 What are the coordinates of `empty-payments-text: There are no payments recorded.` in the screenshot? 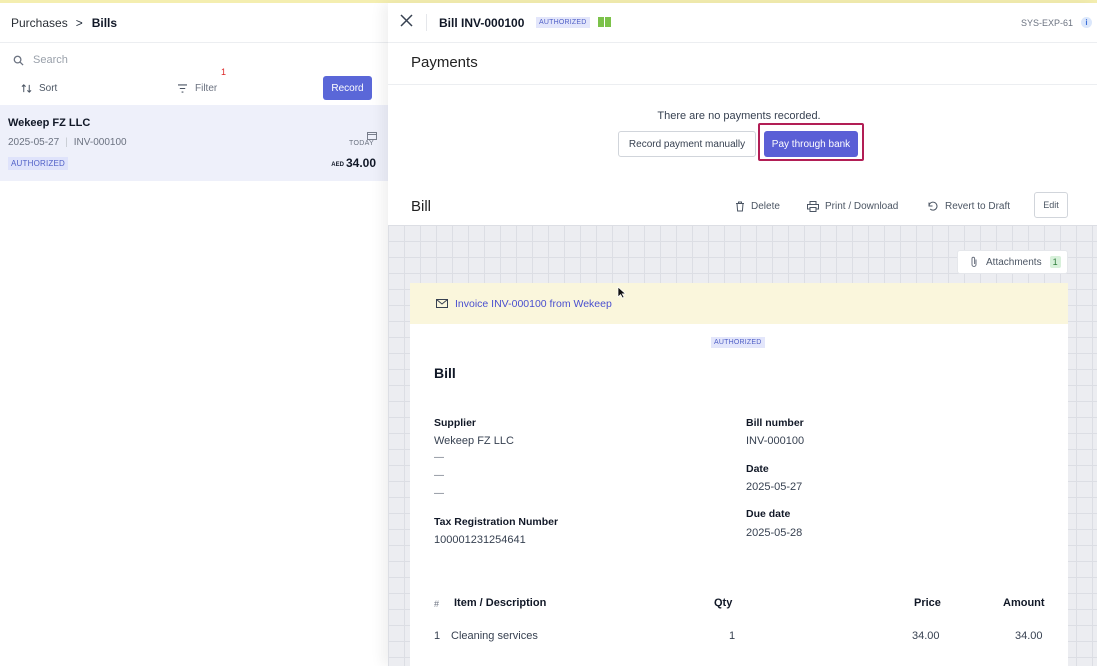 It's located at (739, 116).